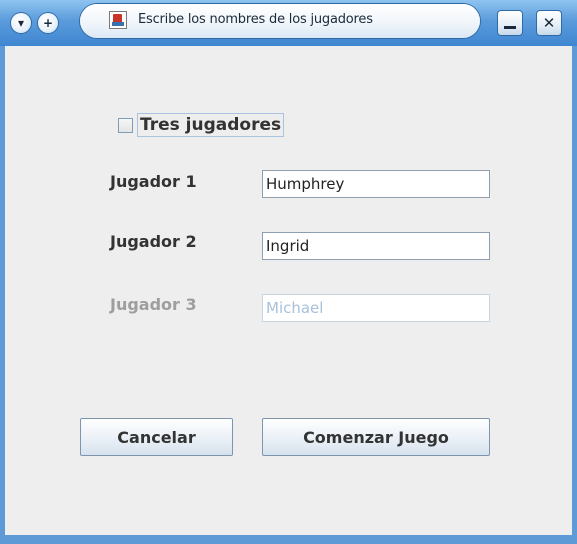 This screenshot has height=544, width=577. I want to click on start-game-button: Comenzar Juego, so click(376, 437).